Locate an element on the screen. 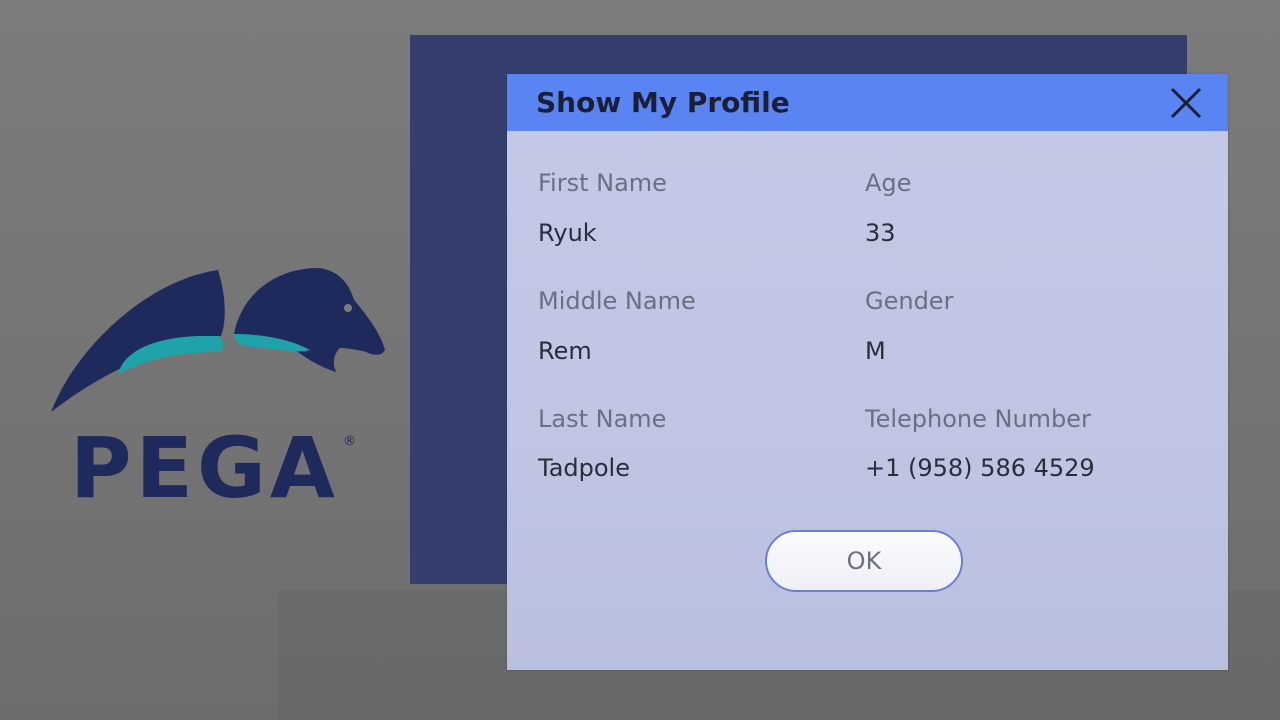 The width and height of the screenshot is (1280, 720). age-label: Age is located at coordinates (888, 183).